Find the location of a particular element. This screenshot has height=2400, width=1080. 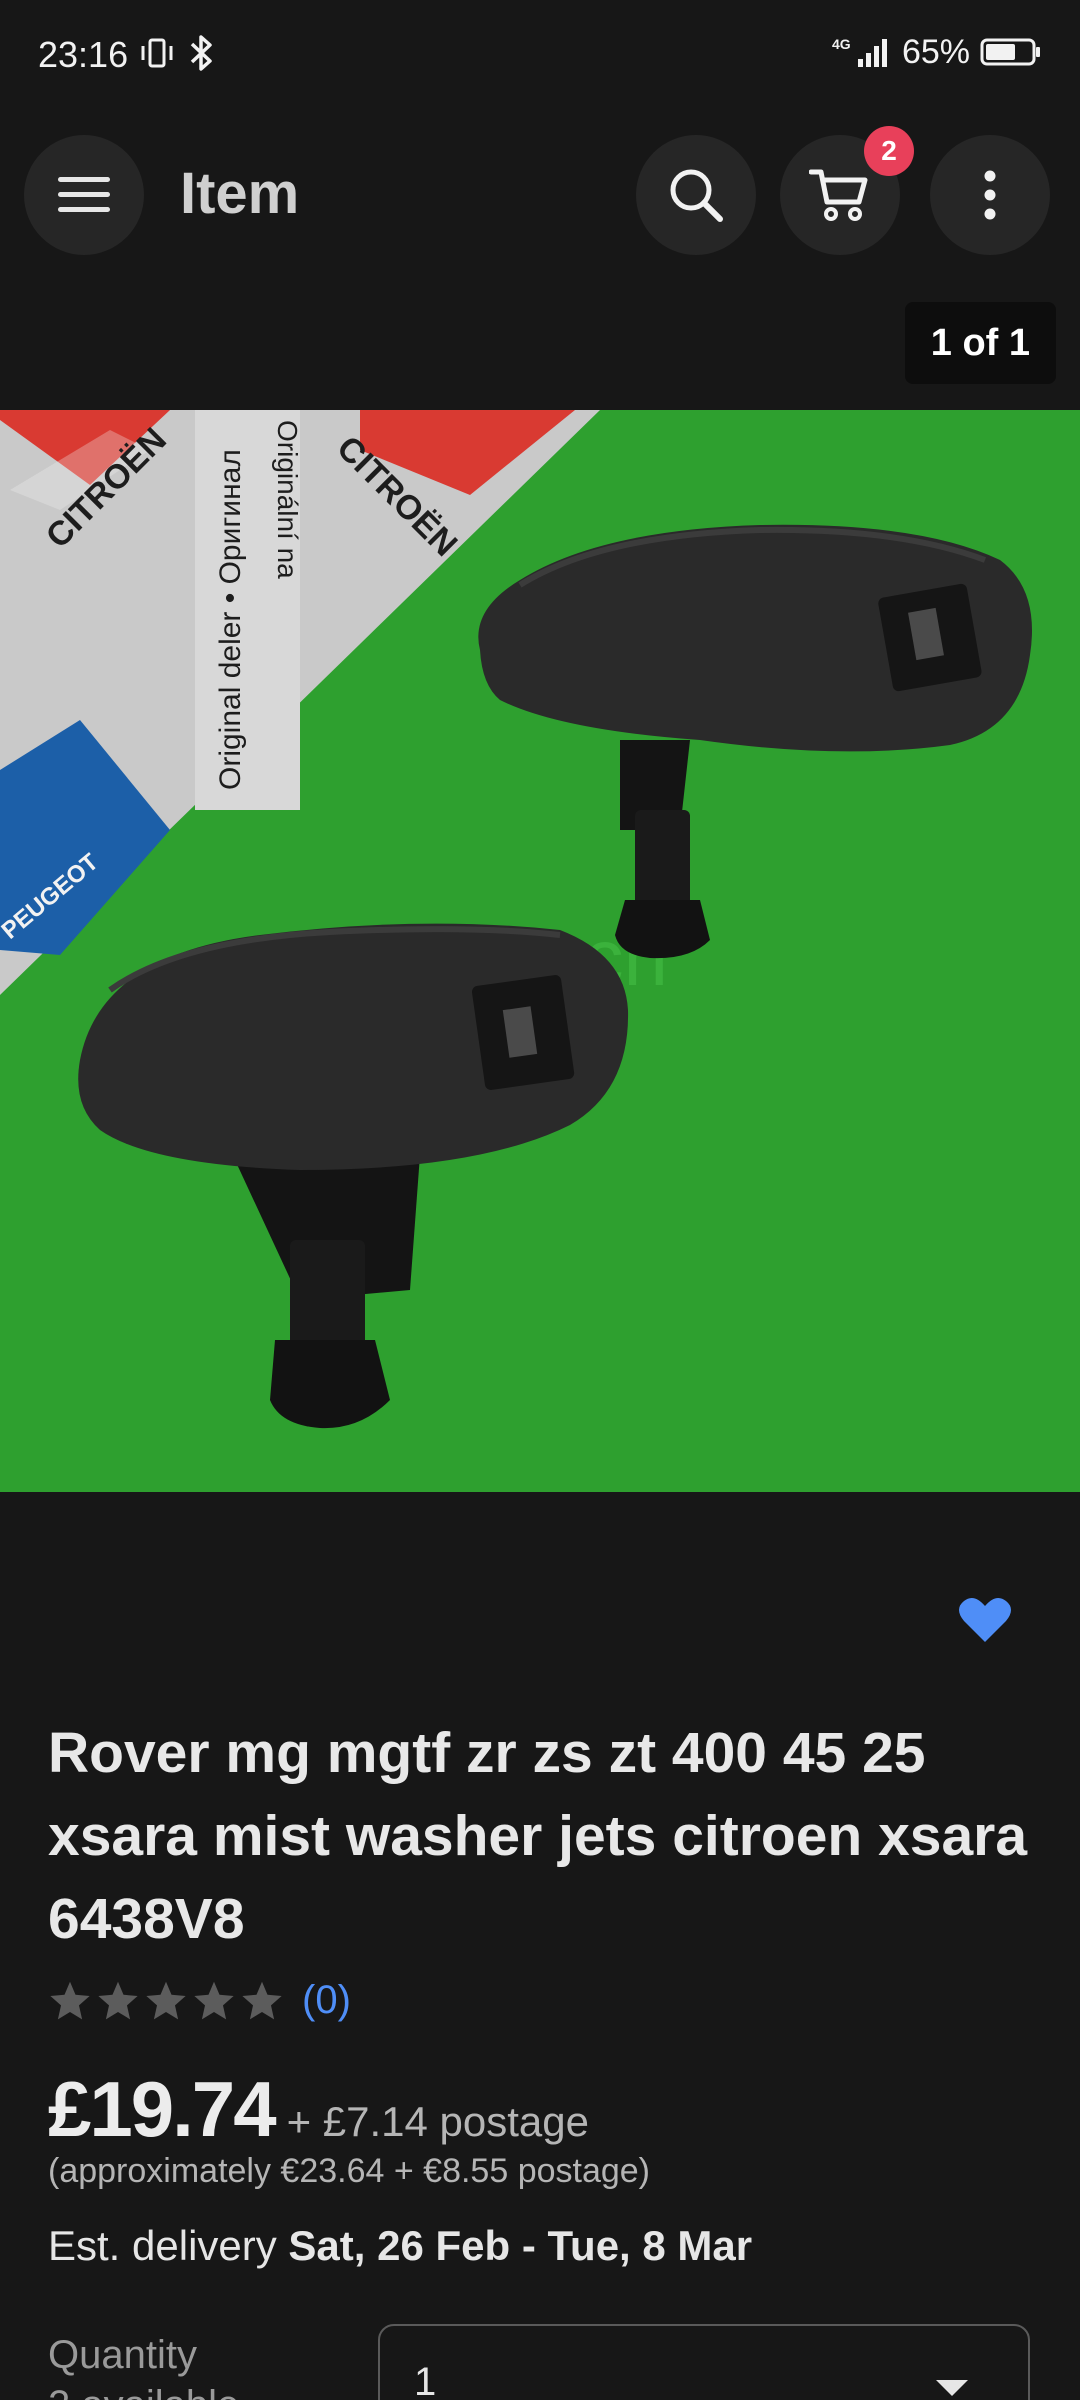

battery-percent: 65% is located at coordinates (935, 51).